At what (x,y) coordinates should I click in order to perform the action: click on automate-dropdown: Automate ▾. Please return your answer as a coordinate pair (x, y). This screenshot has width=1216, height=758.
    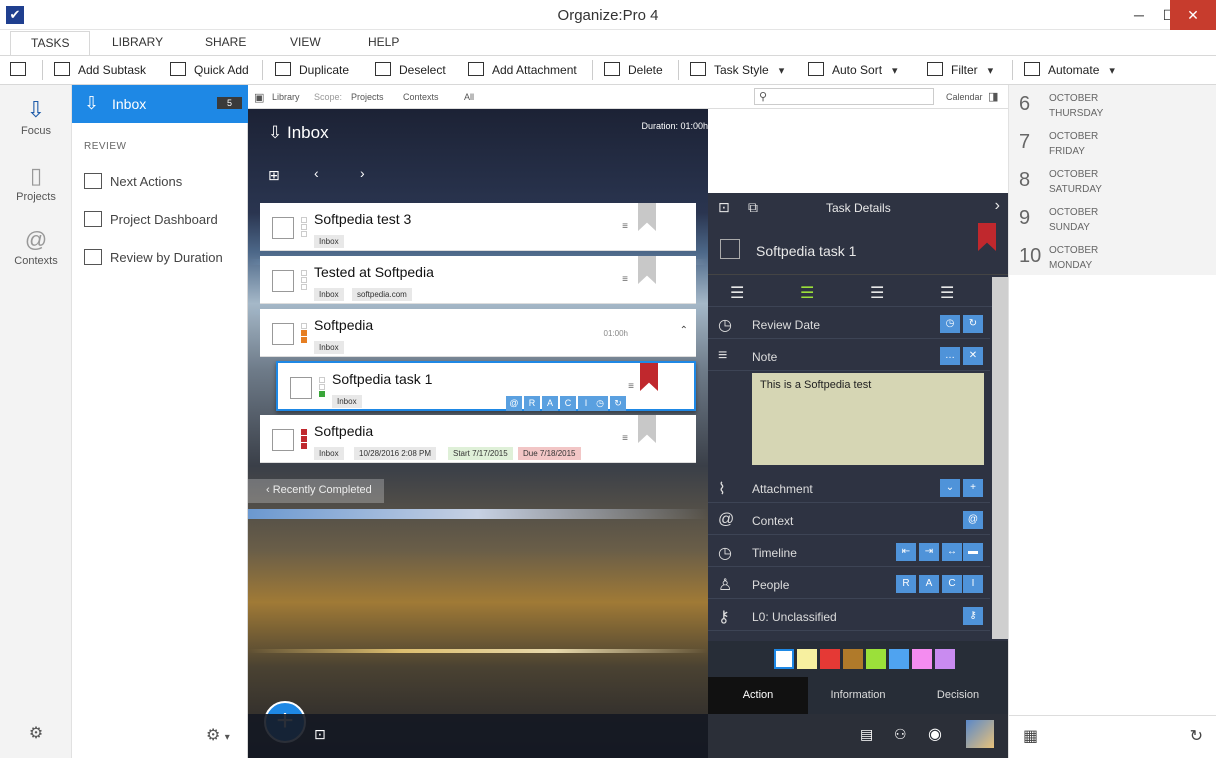
    Looking at the image, I should click on (1069, 69).